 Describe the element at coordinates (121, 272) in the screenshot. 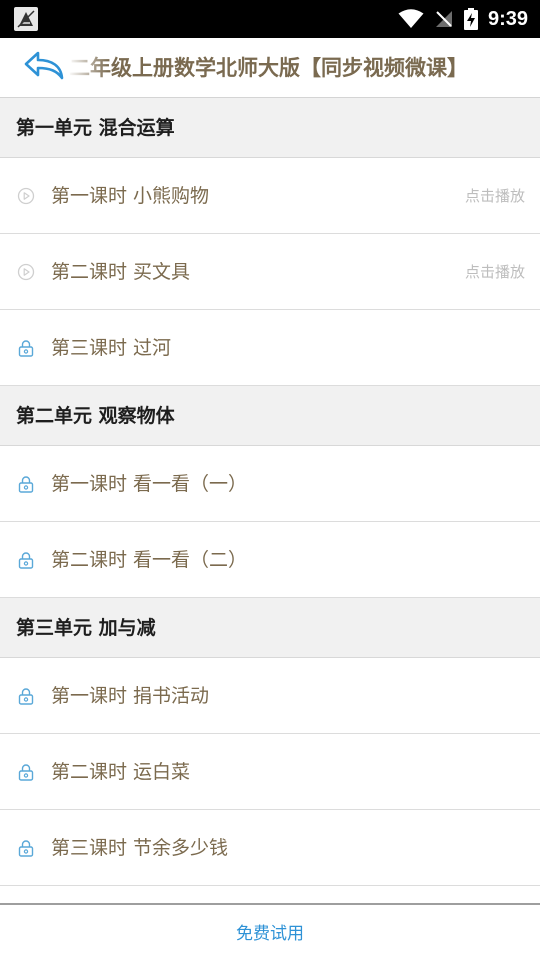

I see `lesson-title: 第二课时 买文具` at that location.